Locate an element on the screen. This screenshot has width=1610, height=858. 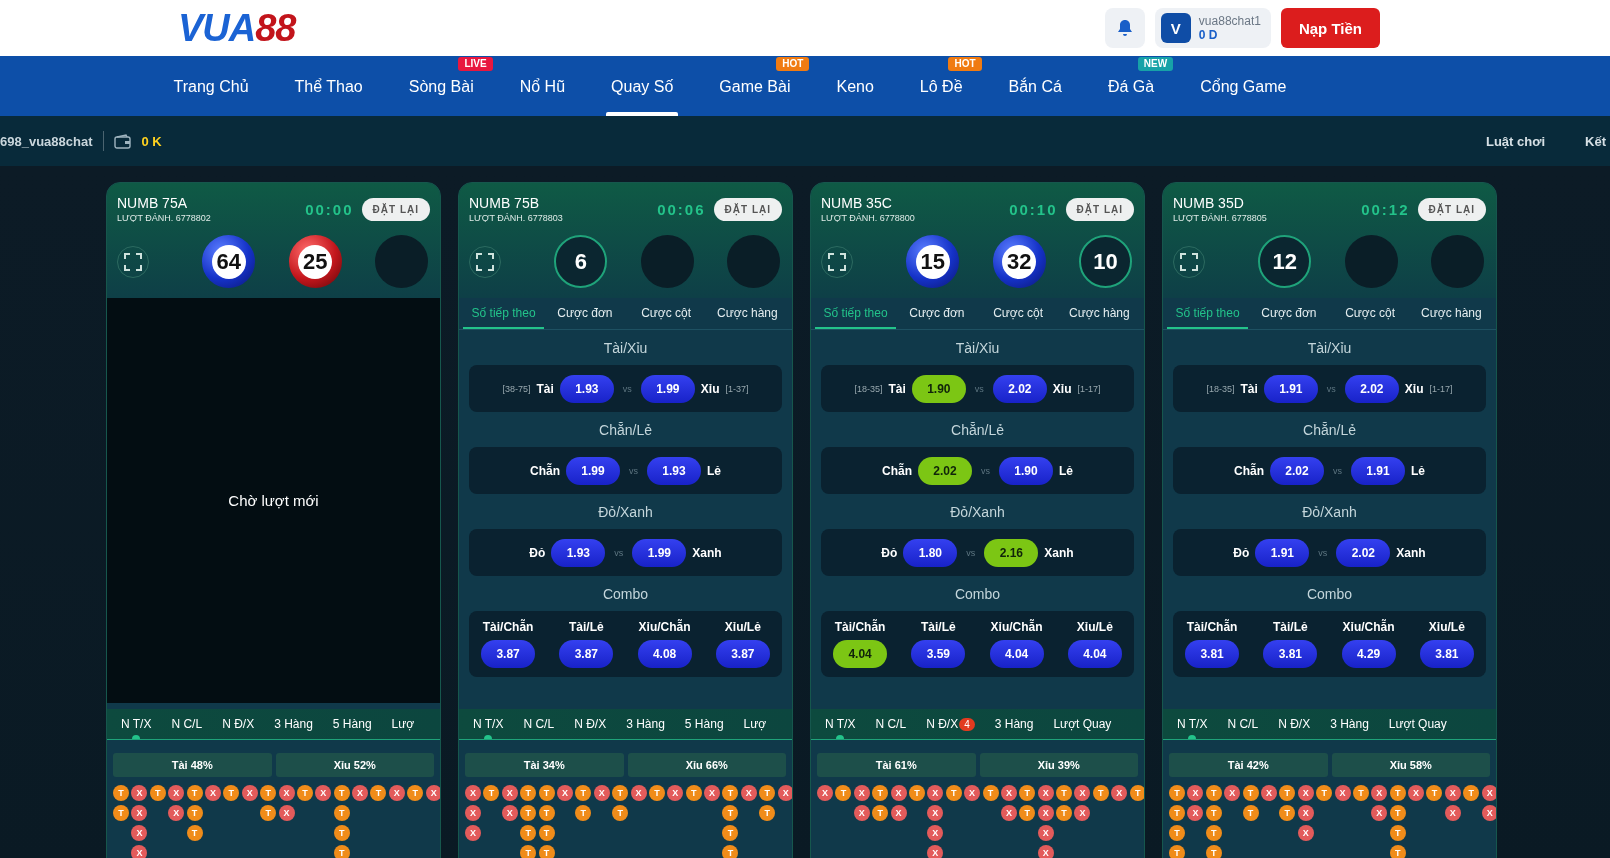
stats-tab: N Đ/X 4 is located at coordinates (950, 724).